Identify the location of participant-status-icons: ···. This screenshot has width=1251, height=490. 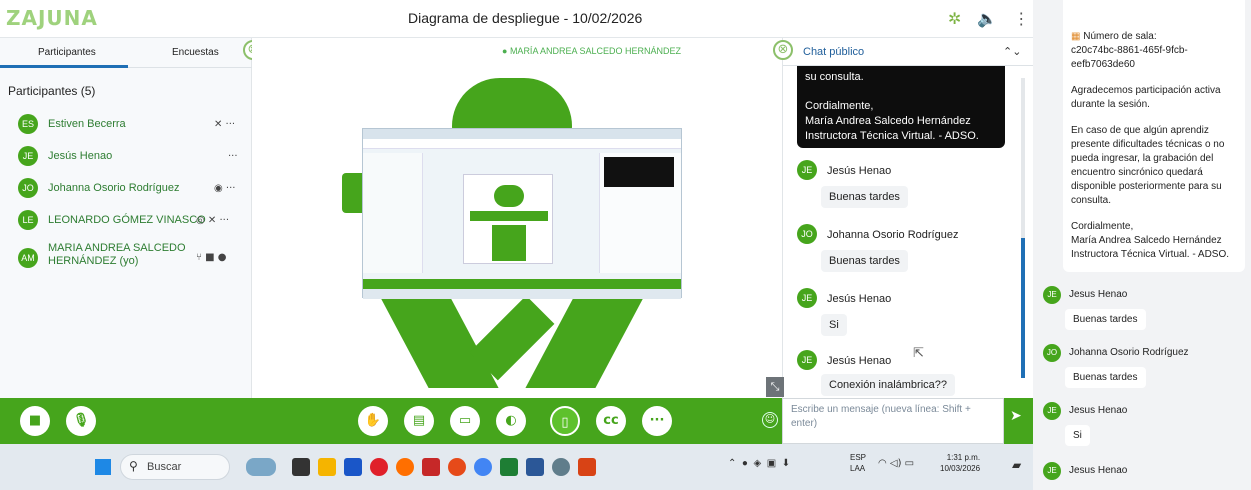
(233, 156).